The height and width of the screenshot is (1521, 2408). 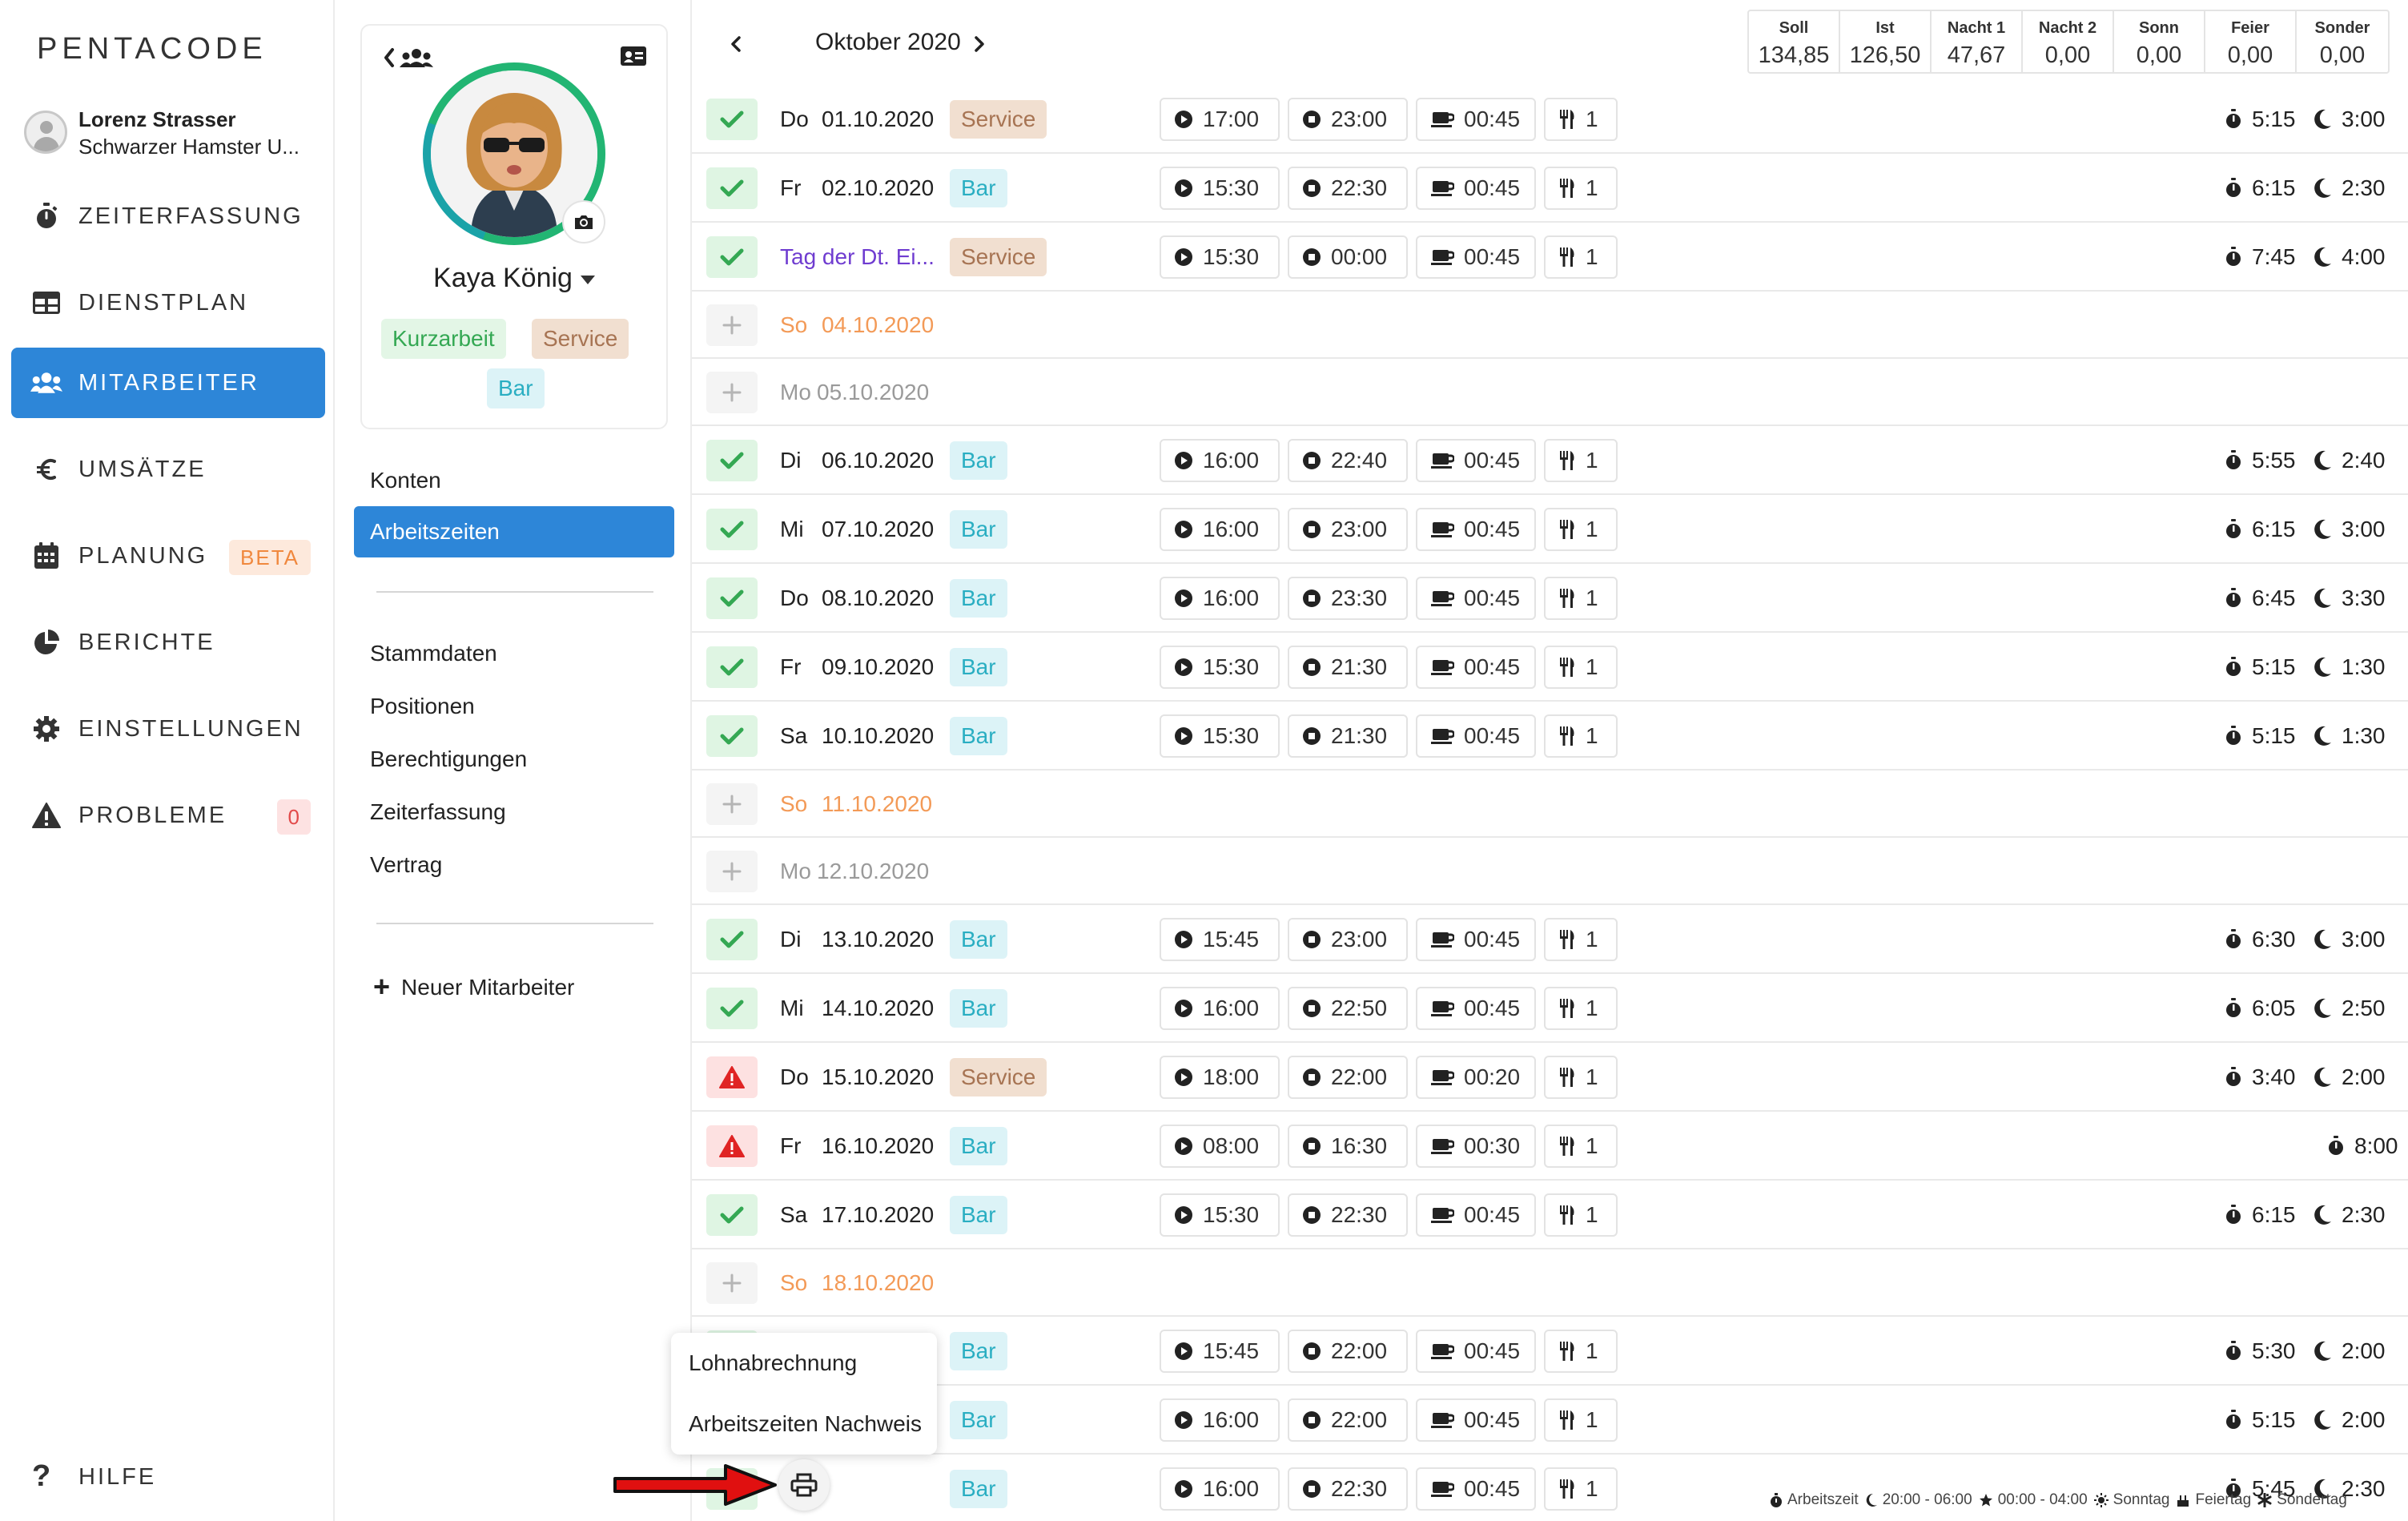 I want to click on timesheet-empty-row: So 11.10.2020, so click(x=1550, y=804).